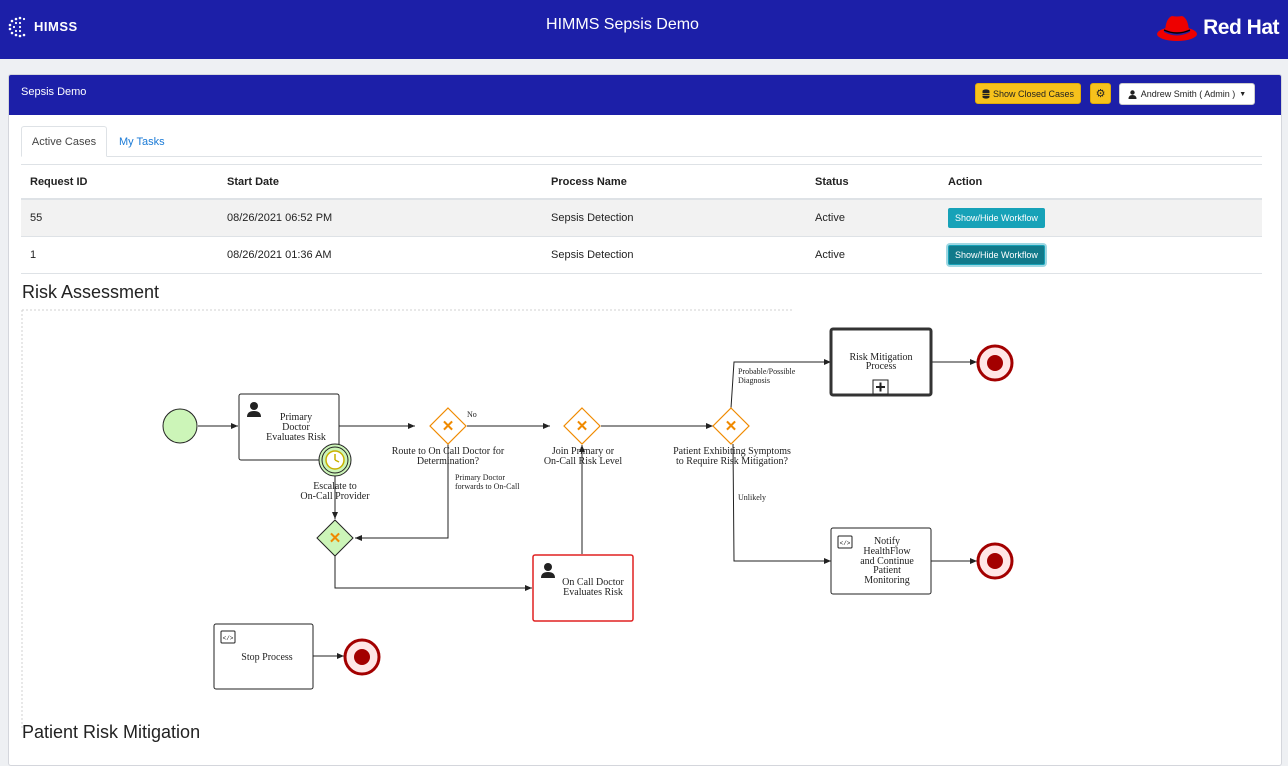  I want to click on flow-to-oncall-task, so click(433, 573).